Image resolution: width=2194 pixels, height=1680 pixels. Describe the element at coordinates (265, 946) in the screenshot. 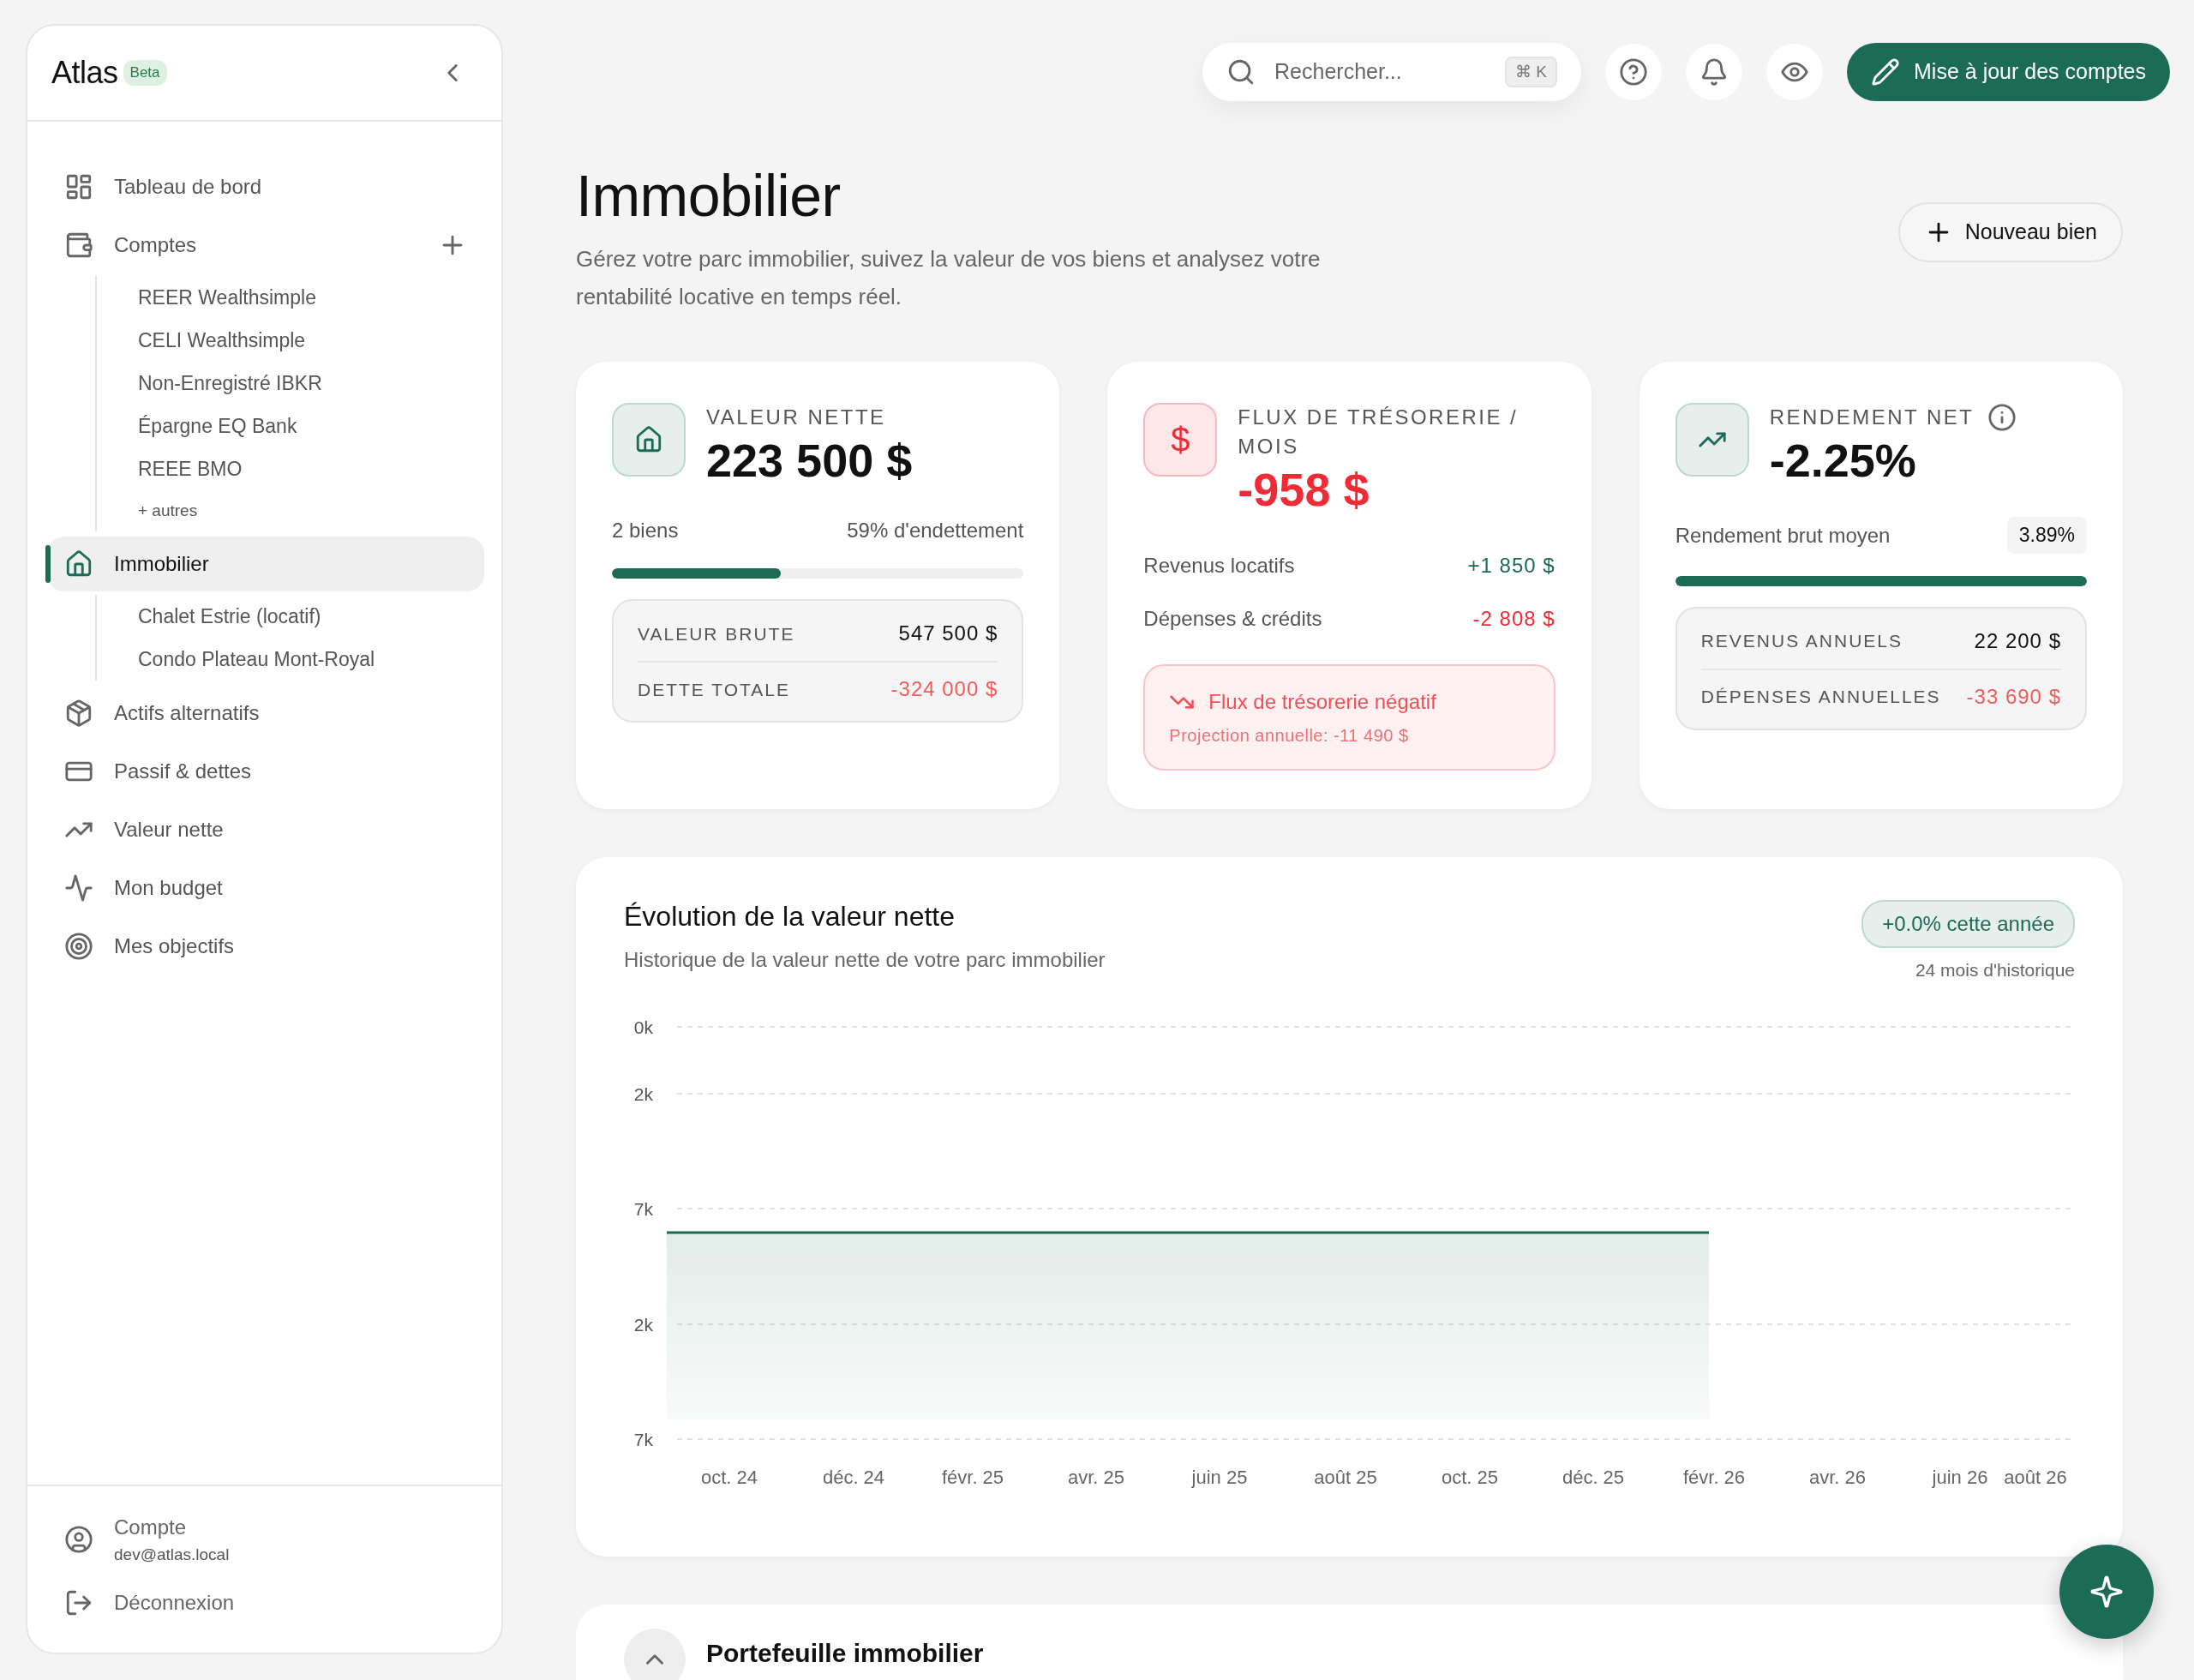

I see `nav-item: Mes objectifs` at that location.